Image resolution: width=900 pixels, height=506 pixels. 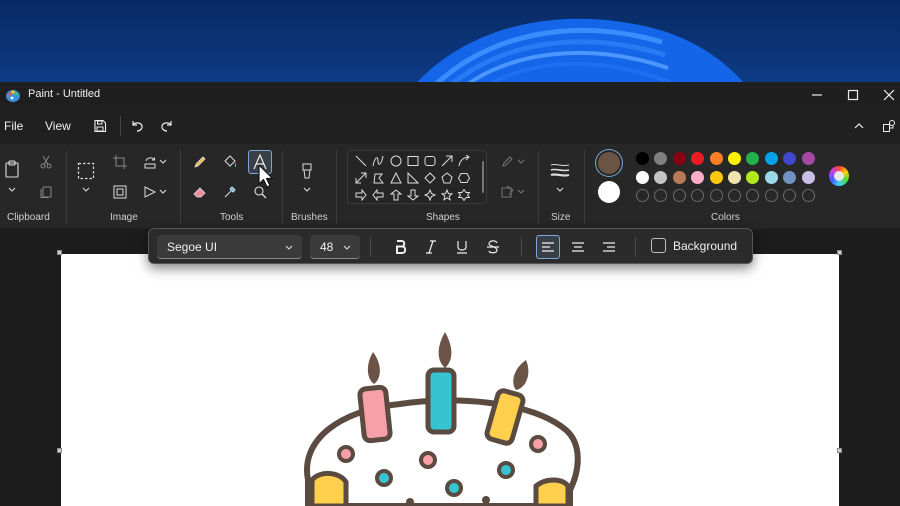 What do you see at coordinates (430, 178) in the screenshot?
I see `shape-diamond` at bounding box center [430, 178].